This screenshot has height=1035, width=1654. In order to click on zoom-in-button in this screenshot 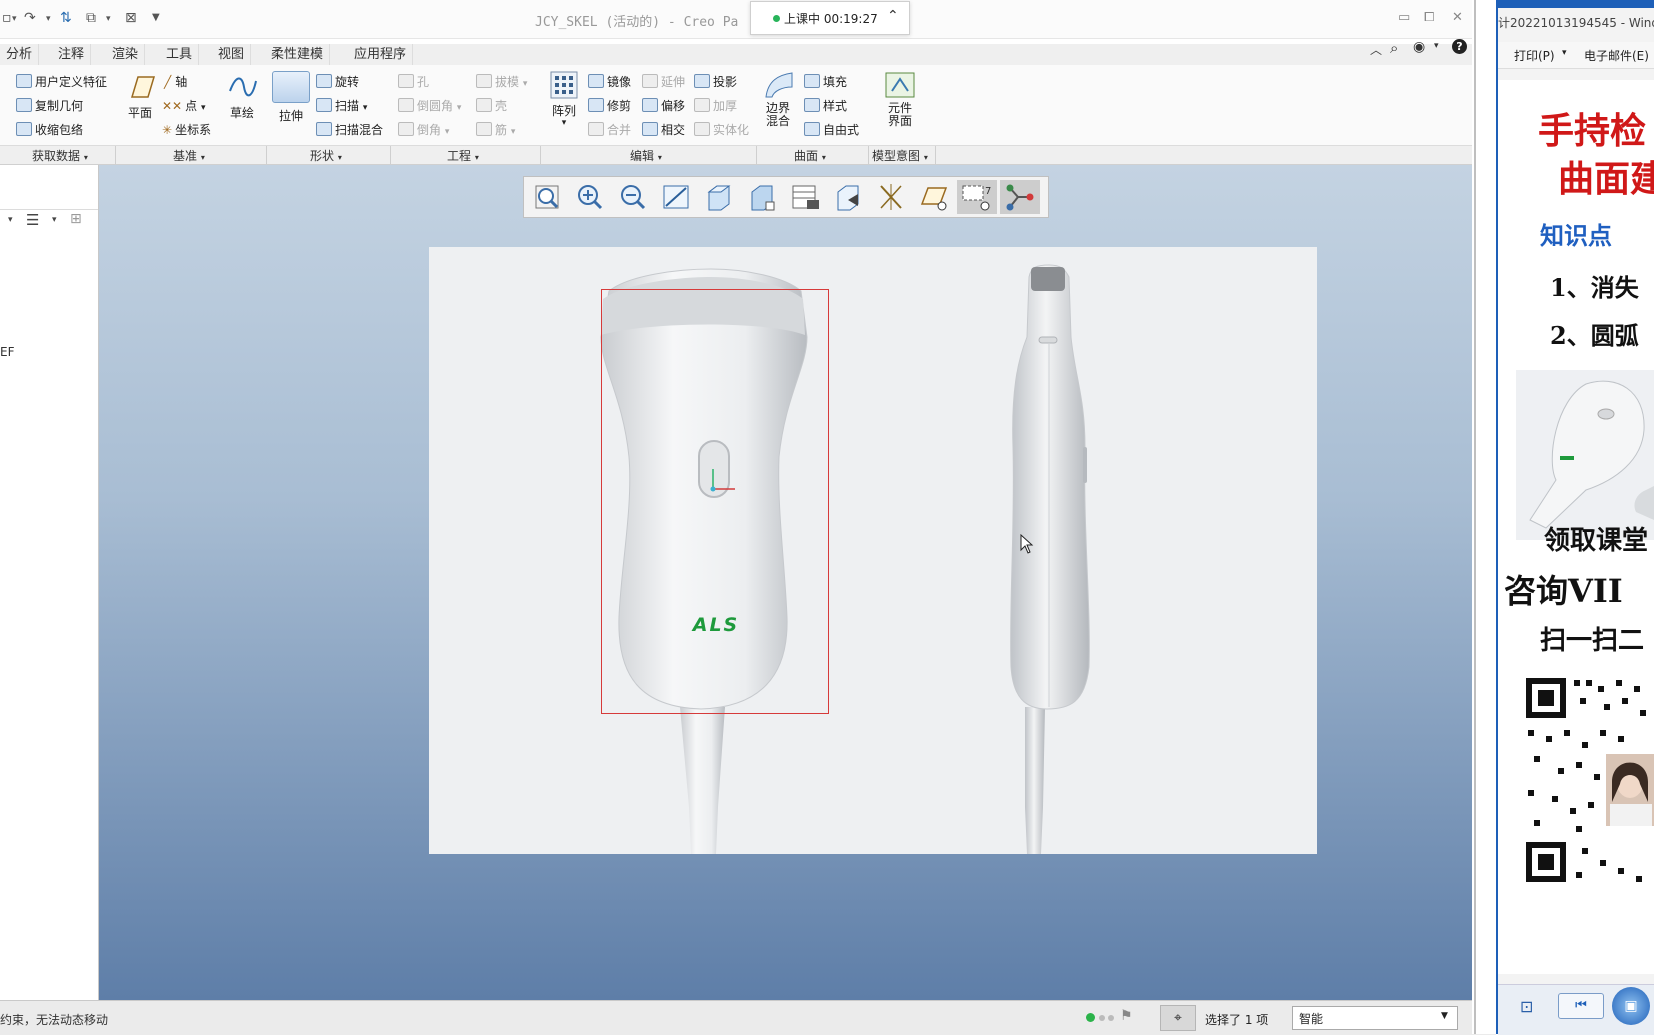, I will do `click(590, 197)`.